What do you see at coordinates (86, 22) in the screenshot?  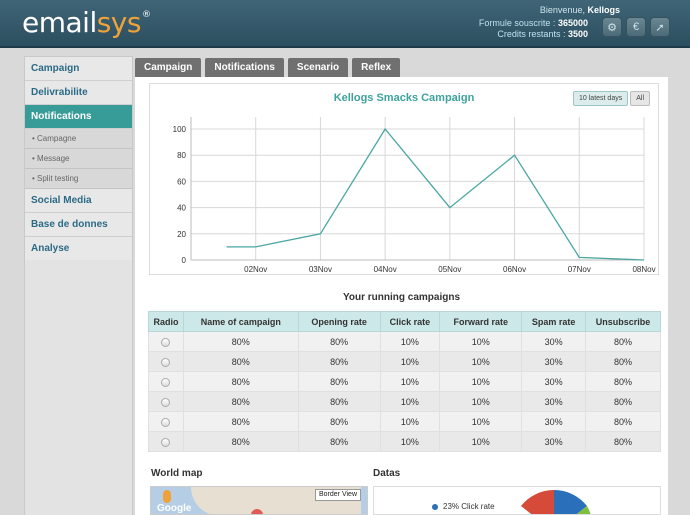 I see `emailsys-logo: emailsys®` at bounding box center [86, 22].